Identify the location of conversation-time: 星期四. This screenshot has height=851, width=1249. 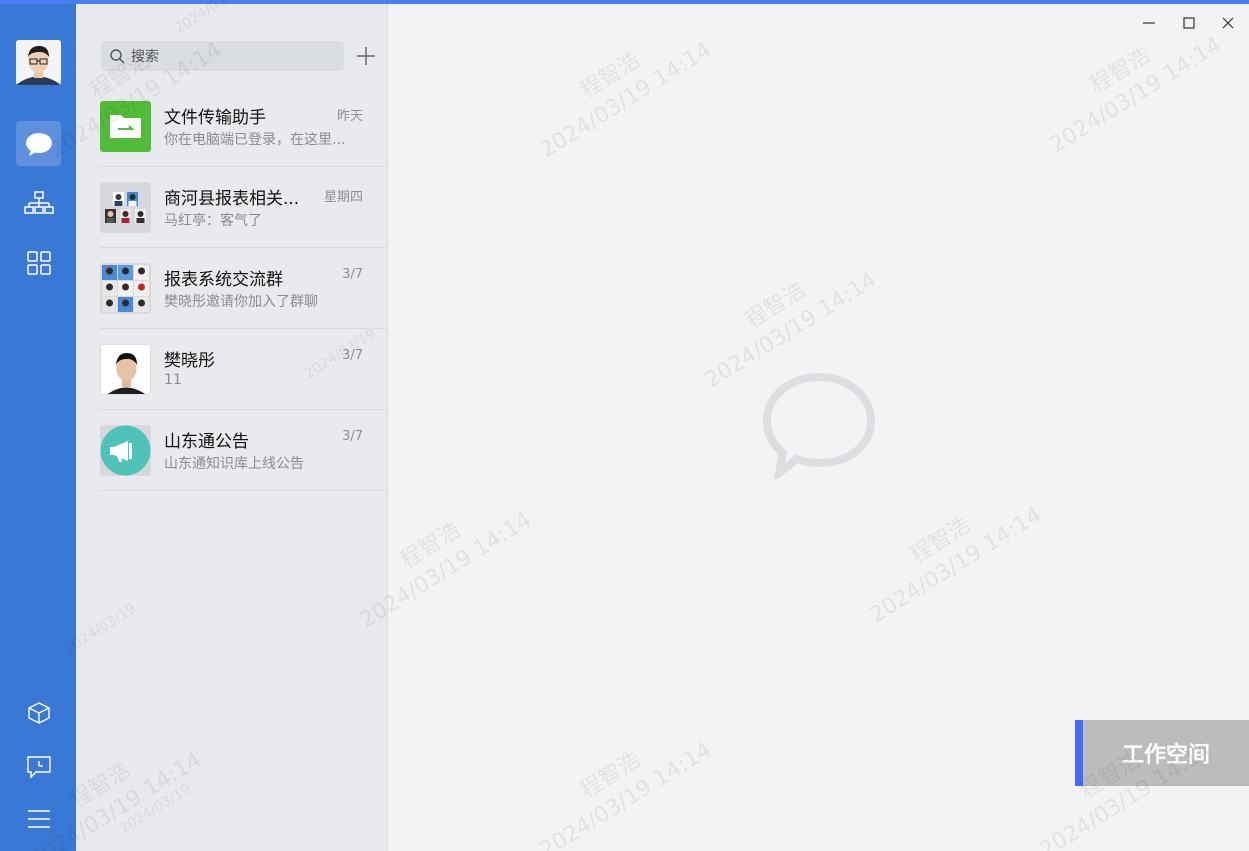
(343, 197).